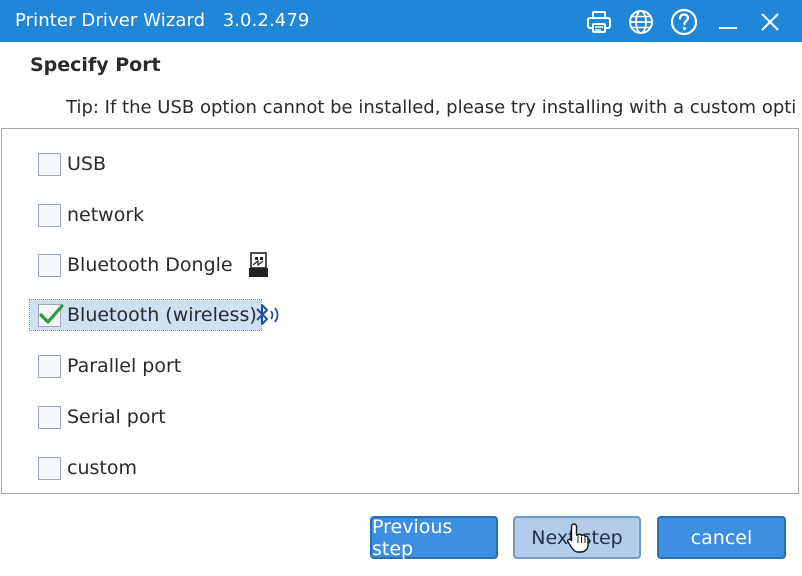 This screenshot has width=802, height=576. What do you see at coordinates (266, 20) in the screenshot?
I see `app-version: 3.0.2.479` at bounding box center [266, 20].